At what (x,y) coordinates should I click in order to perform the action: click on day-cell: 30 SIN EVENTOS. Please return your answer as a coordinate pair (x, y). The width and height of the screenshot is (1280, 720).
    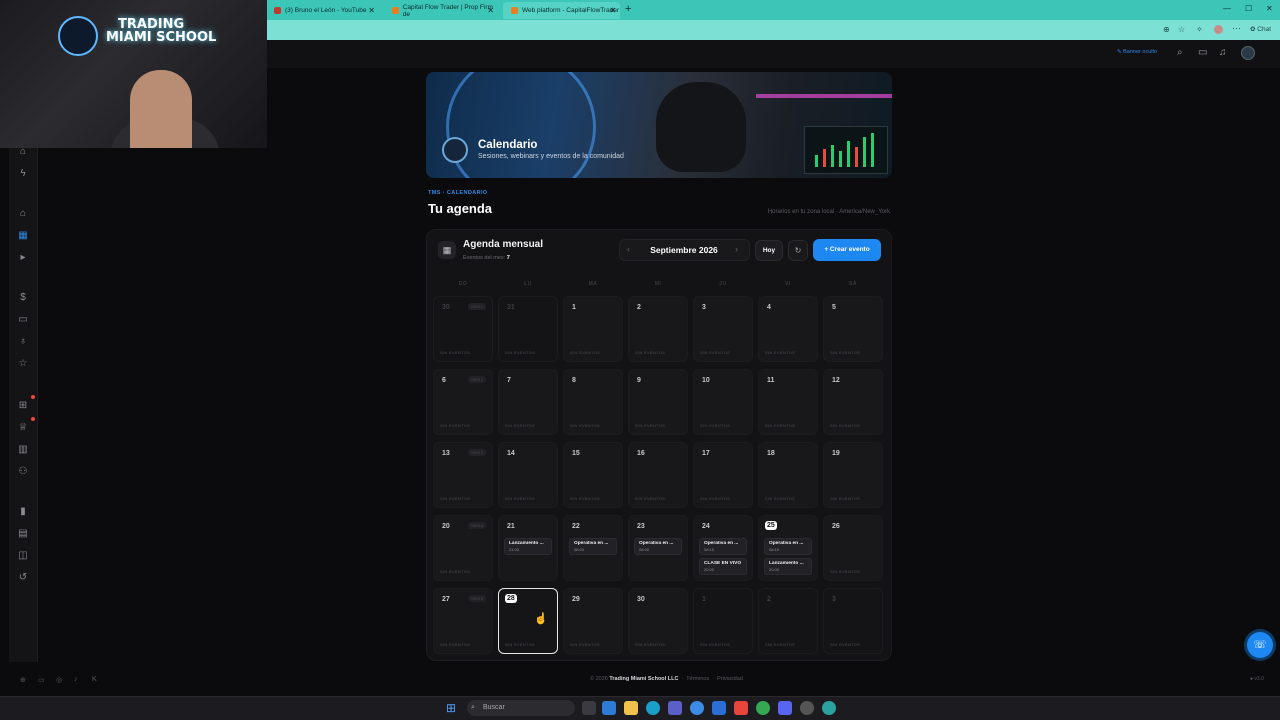
    Looking at the image, I should click on (658, 621).